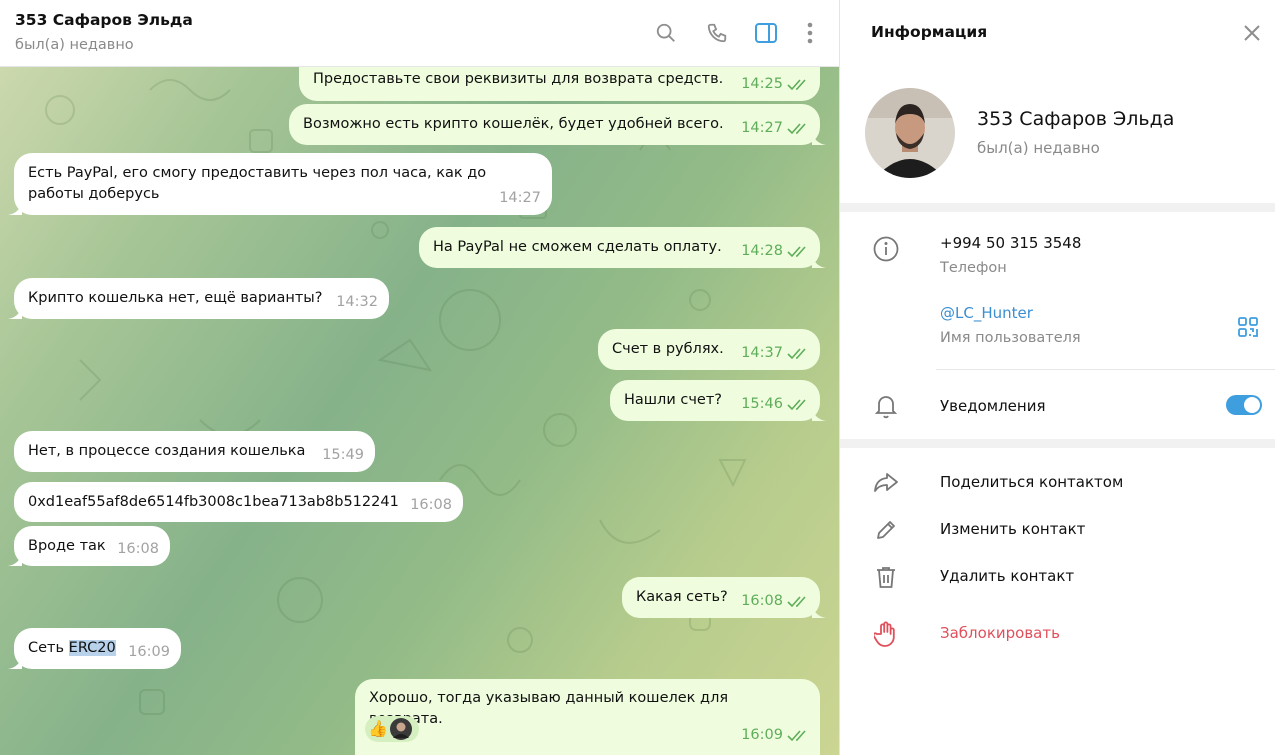  What do you see at coordinates (400, 729) in the screenshot?
I see `reactor-avatar` at bounding box center [400, 729].